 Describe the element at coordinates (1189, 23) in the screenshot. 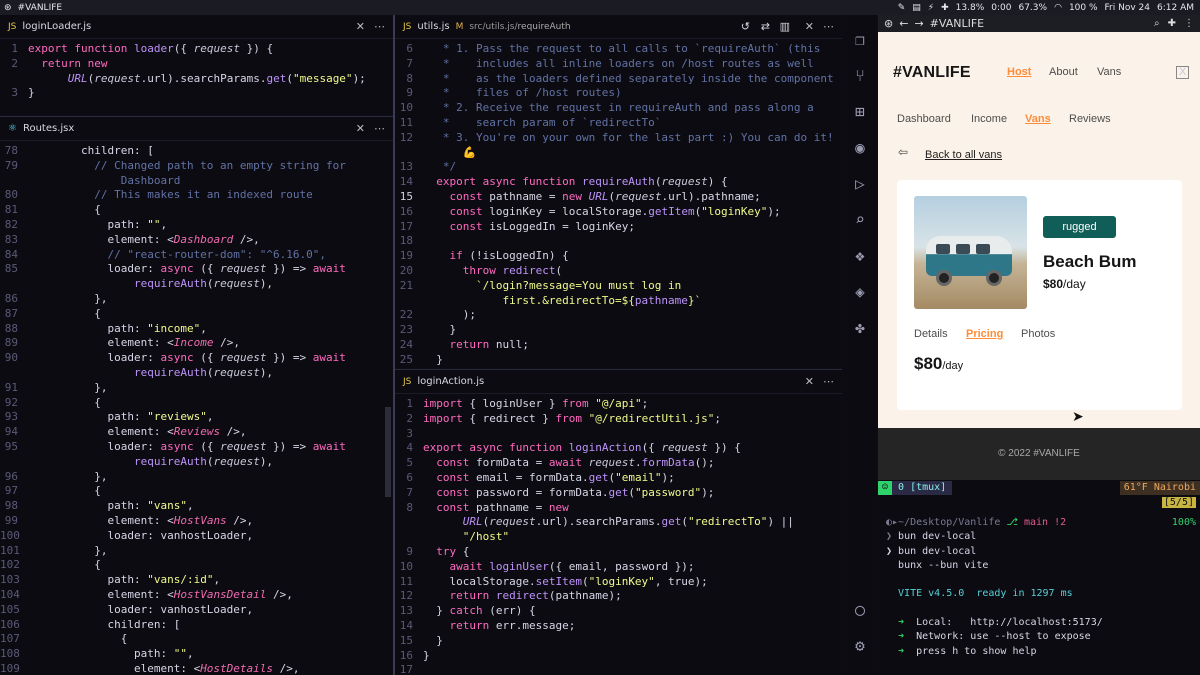

I see `menu-icon: ⋮` at that location.